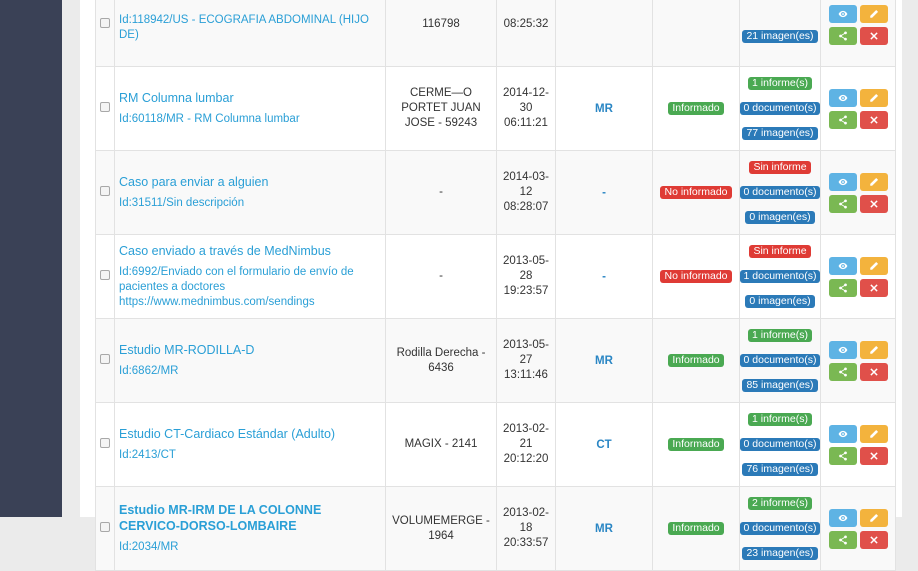 The width and height of the screenshot is (918, 571). I want to click on study-date-cell: 2014-03- 12 08:28:07, so click(526, 192).